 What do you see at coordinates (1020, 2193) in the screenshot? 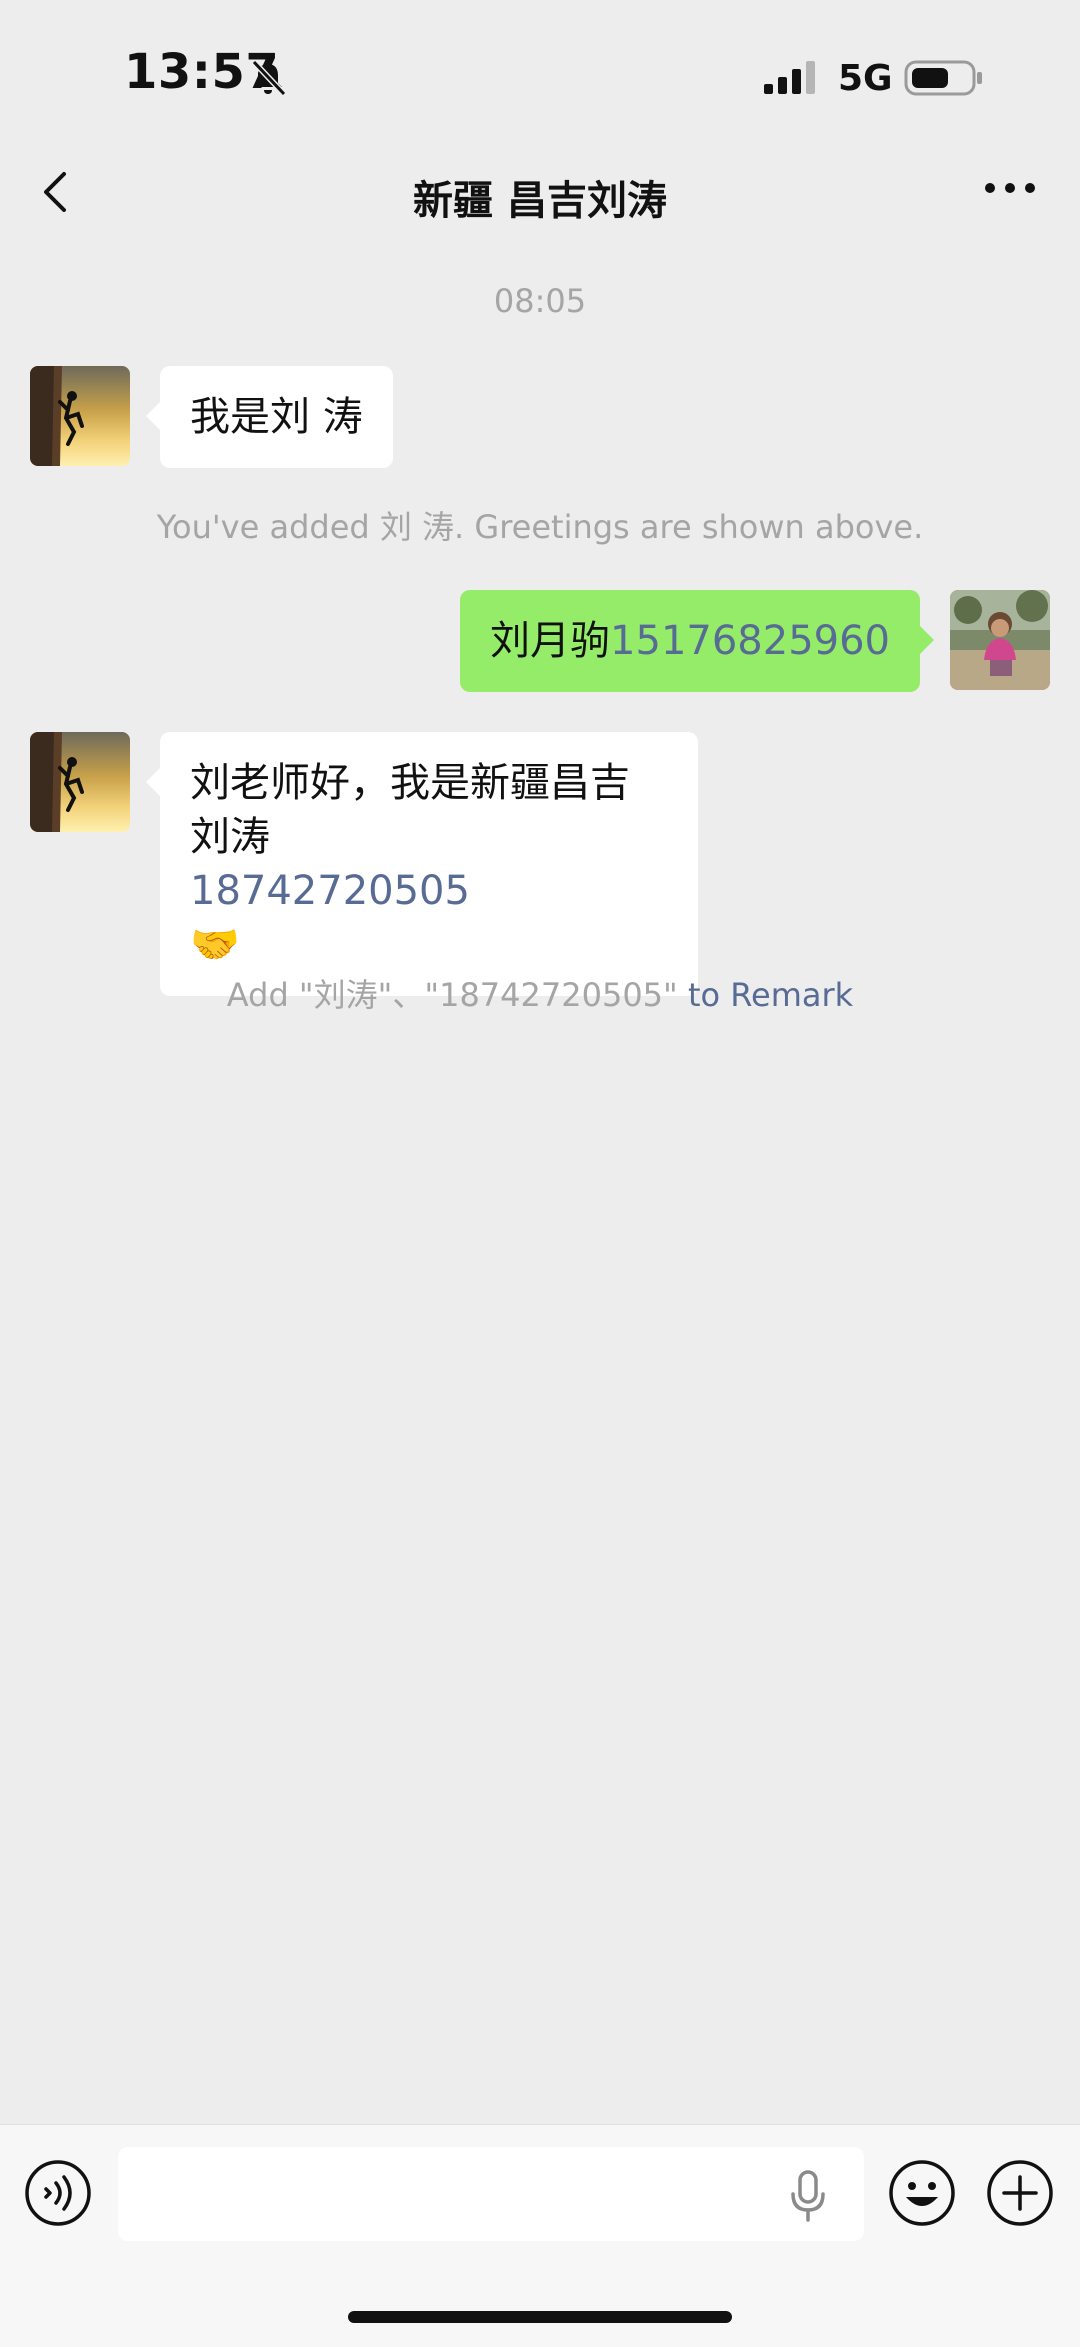
I see `plus-circle-icon` at bounding box center [1020, 2193].